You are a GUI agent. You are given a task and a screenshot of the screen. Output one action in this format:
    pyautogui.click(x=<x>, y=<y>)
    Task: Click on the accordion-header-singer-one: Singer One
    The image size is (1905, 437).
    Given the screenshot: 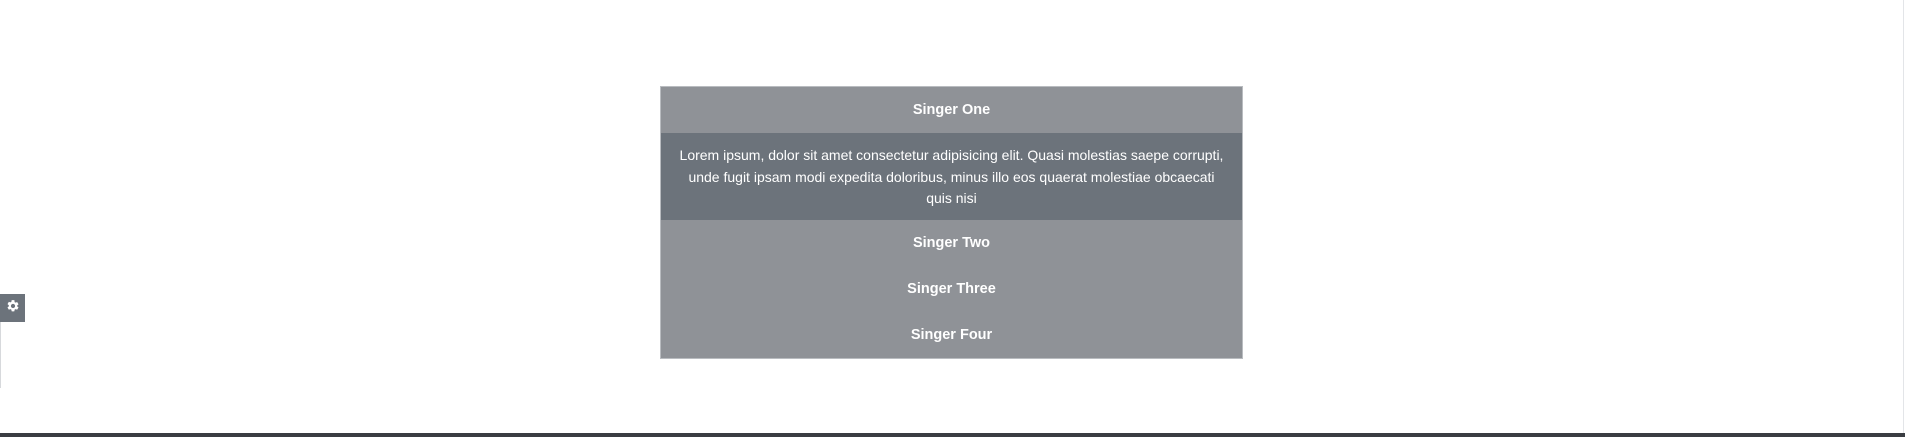 What is the action you would take?
    pyautogui.click(x=951, y=110)
    